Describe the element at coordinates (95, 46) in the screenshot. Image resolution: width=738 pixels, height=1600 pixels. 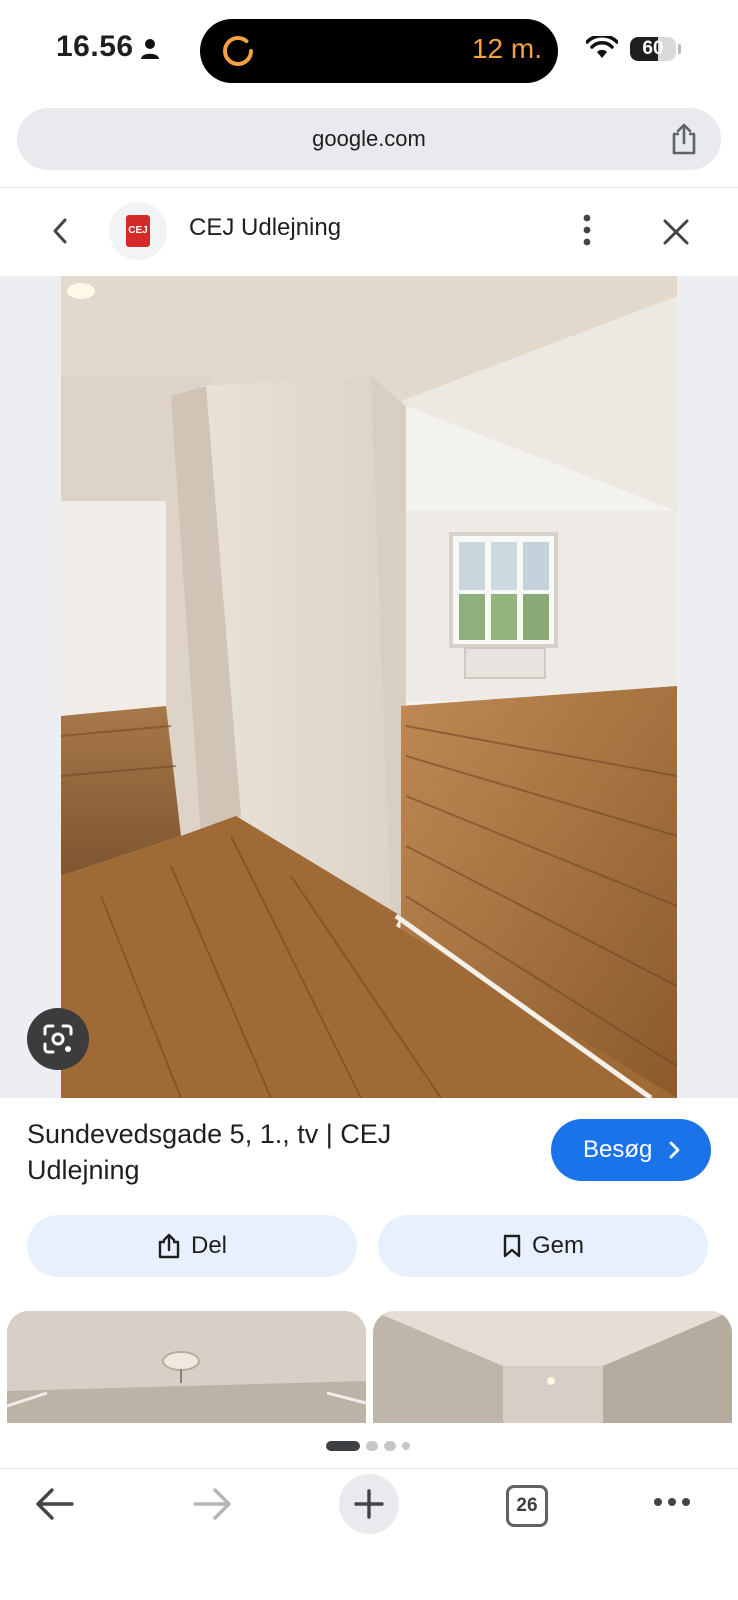
I see `status-time: 16.56` at that location.